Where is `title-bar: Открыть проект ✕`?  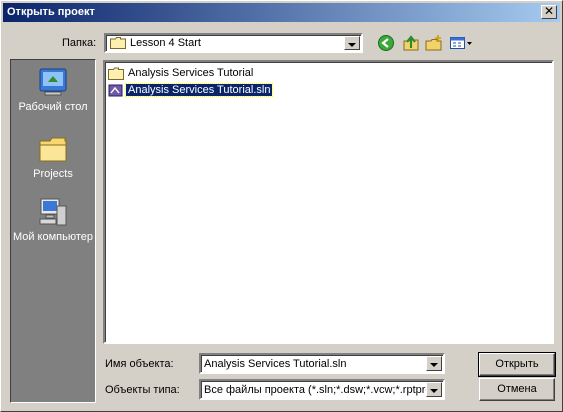 title-bar: Открыть проект ✕ is located at coordinates (281, 12).